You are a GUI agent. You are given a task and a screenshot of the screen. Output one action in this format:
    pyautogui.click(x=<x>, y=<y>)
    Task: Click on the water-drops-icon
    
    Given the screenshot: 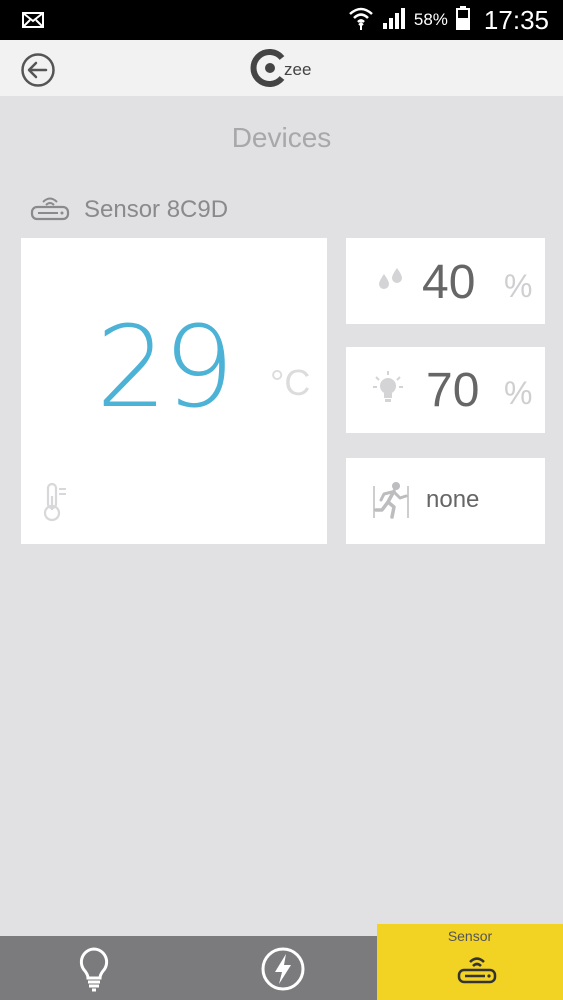 What is the action you would take?
    pyautogui.click(x=391, y=284)
    